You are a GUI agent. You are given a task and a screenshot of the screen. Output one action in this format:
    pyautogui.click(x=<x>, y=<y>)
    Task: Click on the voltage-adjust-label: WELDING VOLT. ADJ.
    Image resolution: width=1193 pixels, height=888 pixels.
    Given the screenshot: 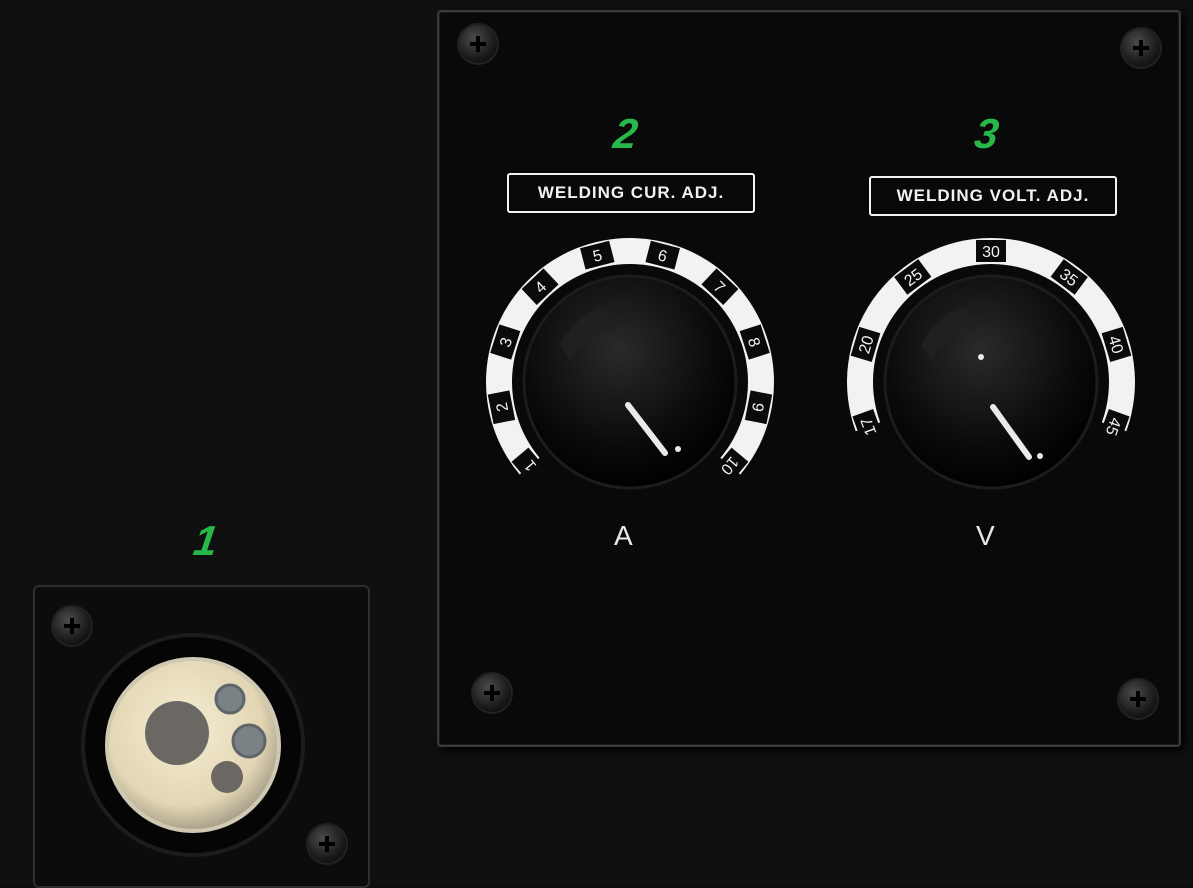 What is the action you would take?
    pyautogui.click(x=993, y=196)
    